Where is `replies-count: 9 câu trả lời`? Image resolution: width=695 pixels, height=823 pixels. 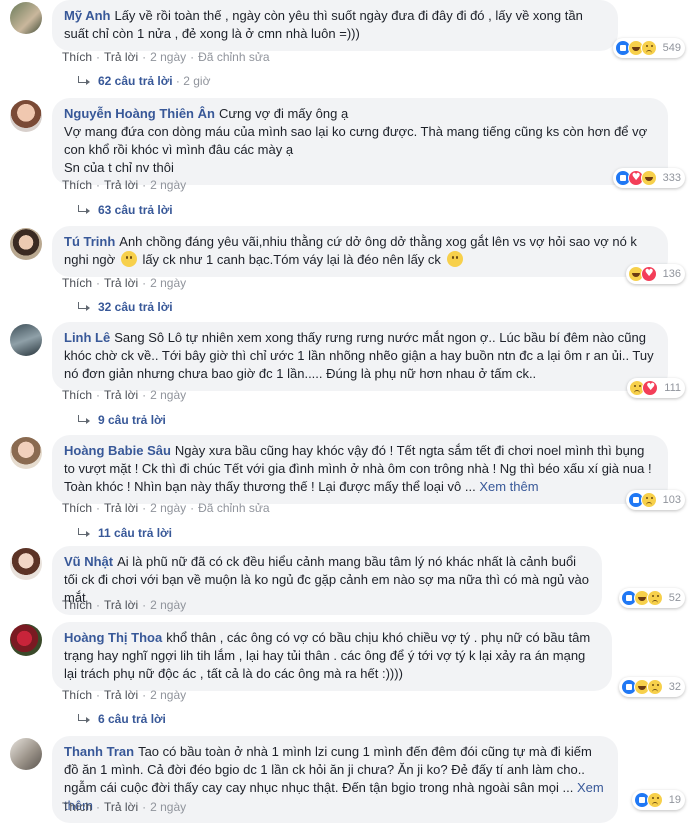 replies-count: 9 câu trả lời is located at coordinates (132, 420).